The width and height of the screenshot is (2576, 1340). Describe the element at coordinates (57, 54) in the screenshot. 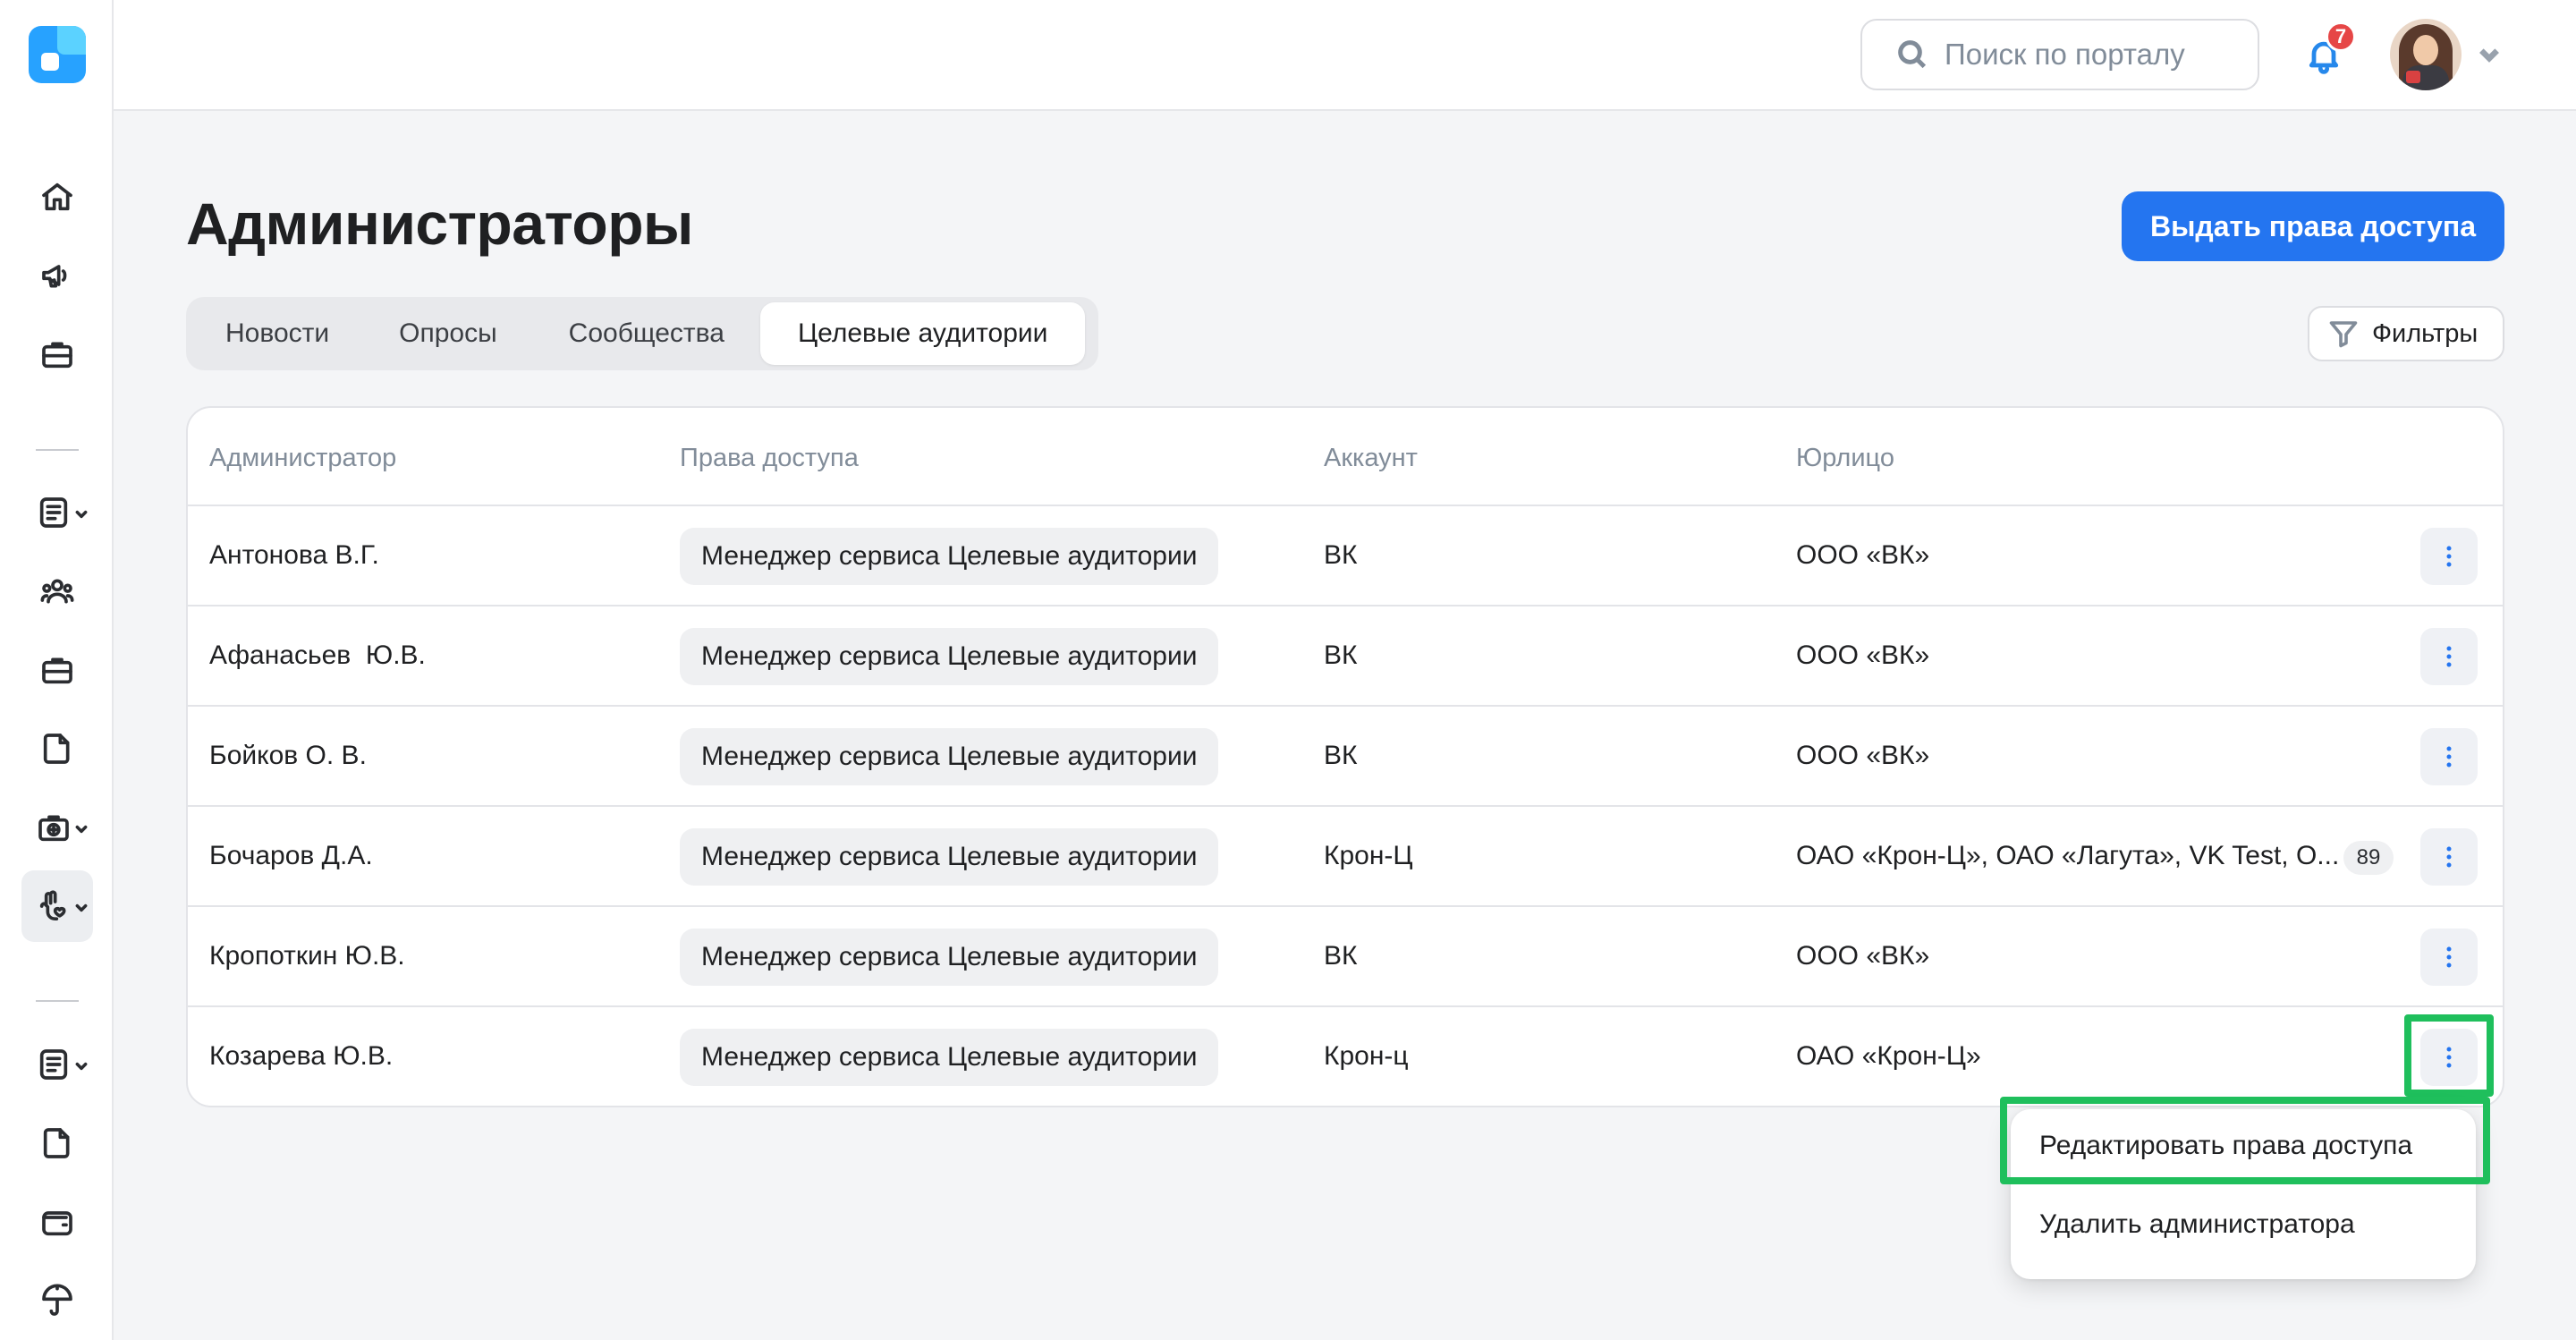

I see `app-logo` at that location.